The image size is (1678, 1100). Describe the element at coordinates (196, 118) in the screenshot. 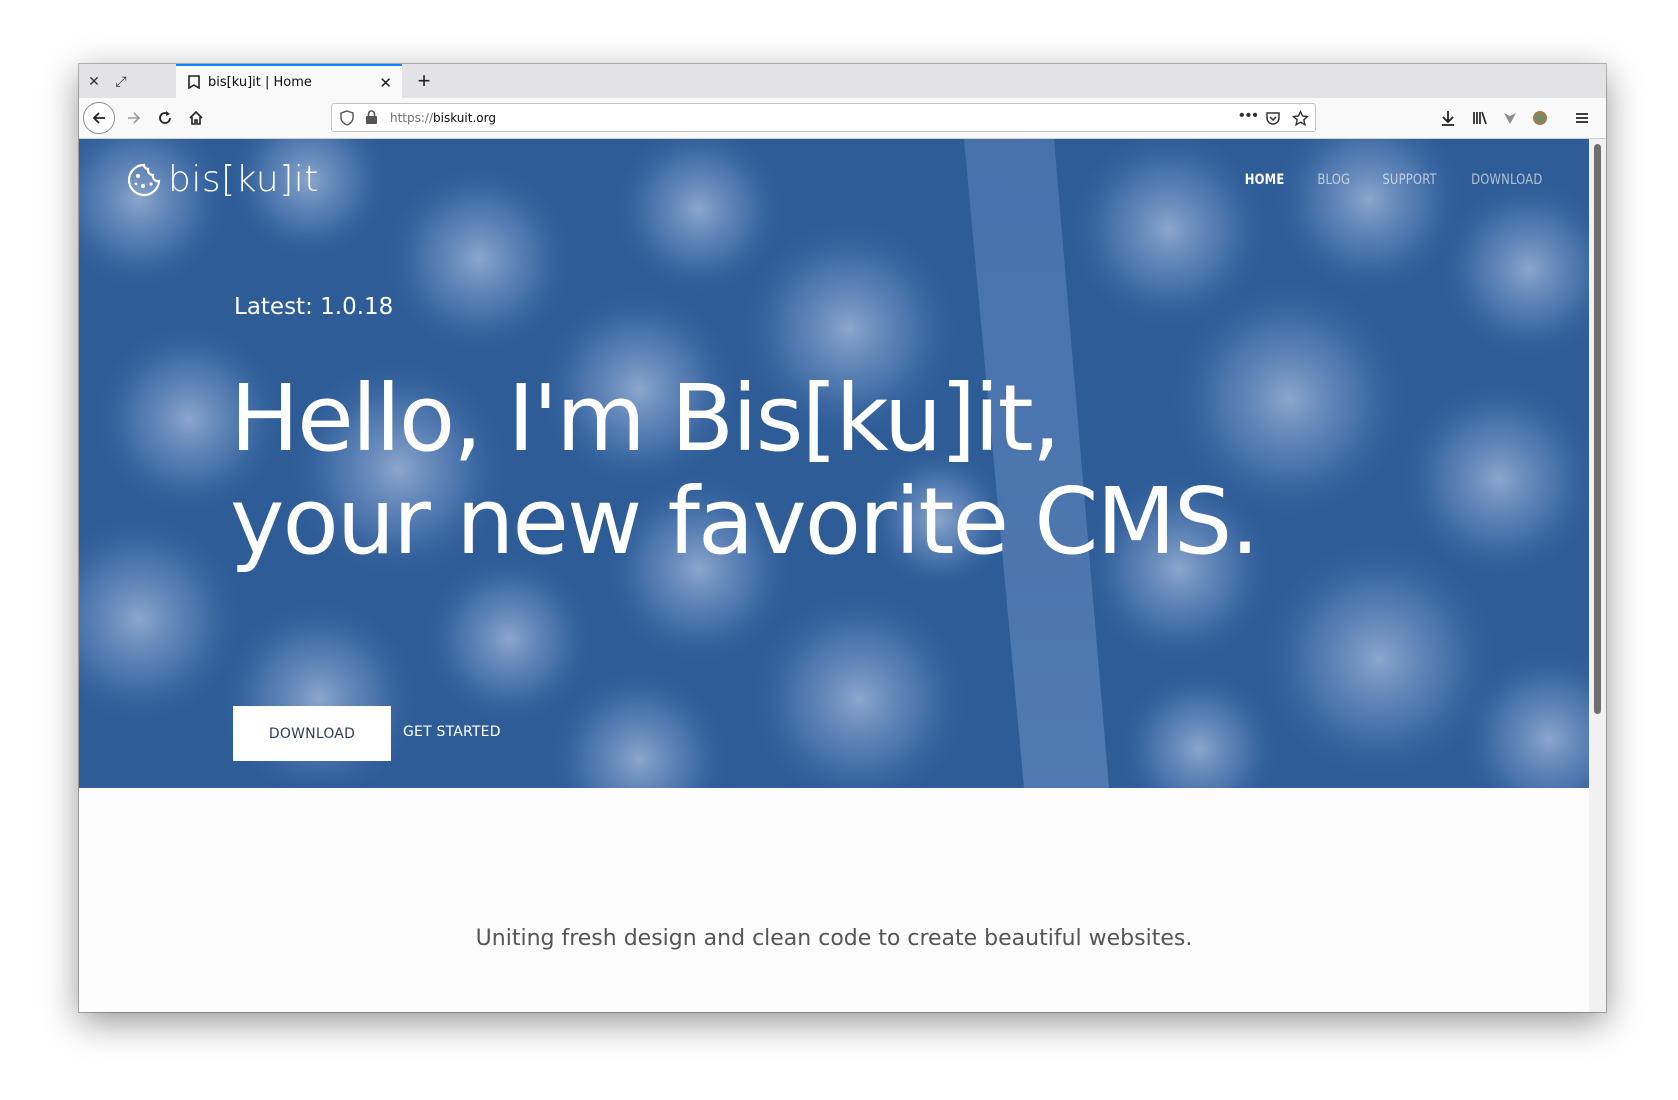

I see `home-icon` at that location.